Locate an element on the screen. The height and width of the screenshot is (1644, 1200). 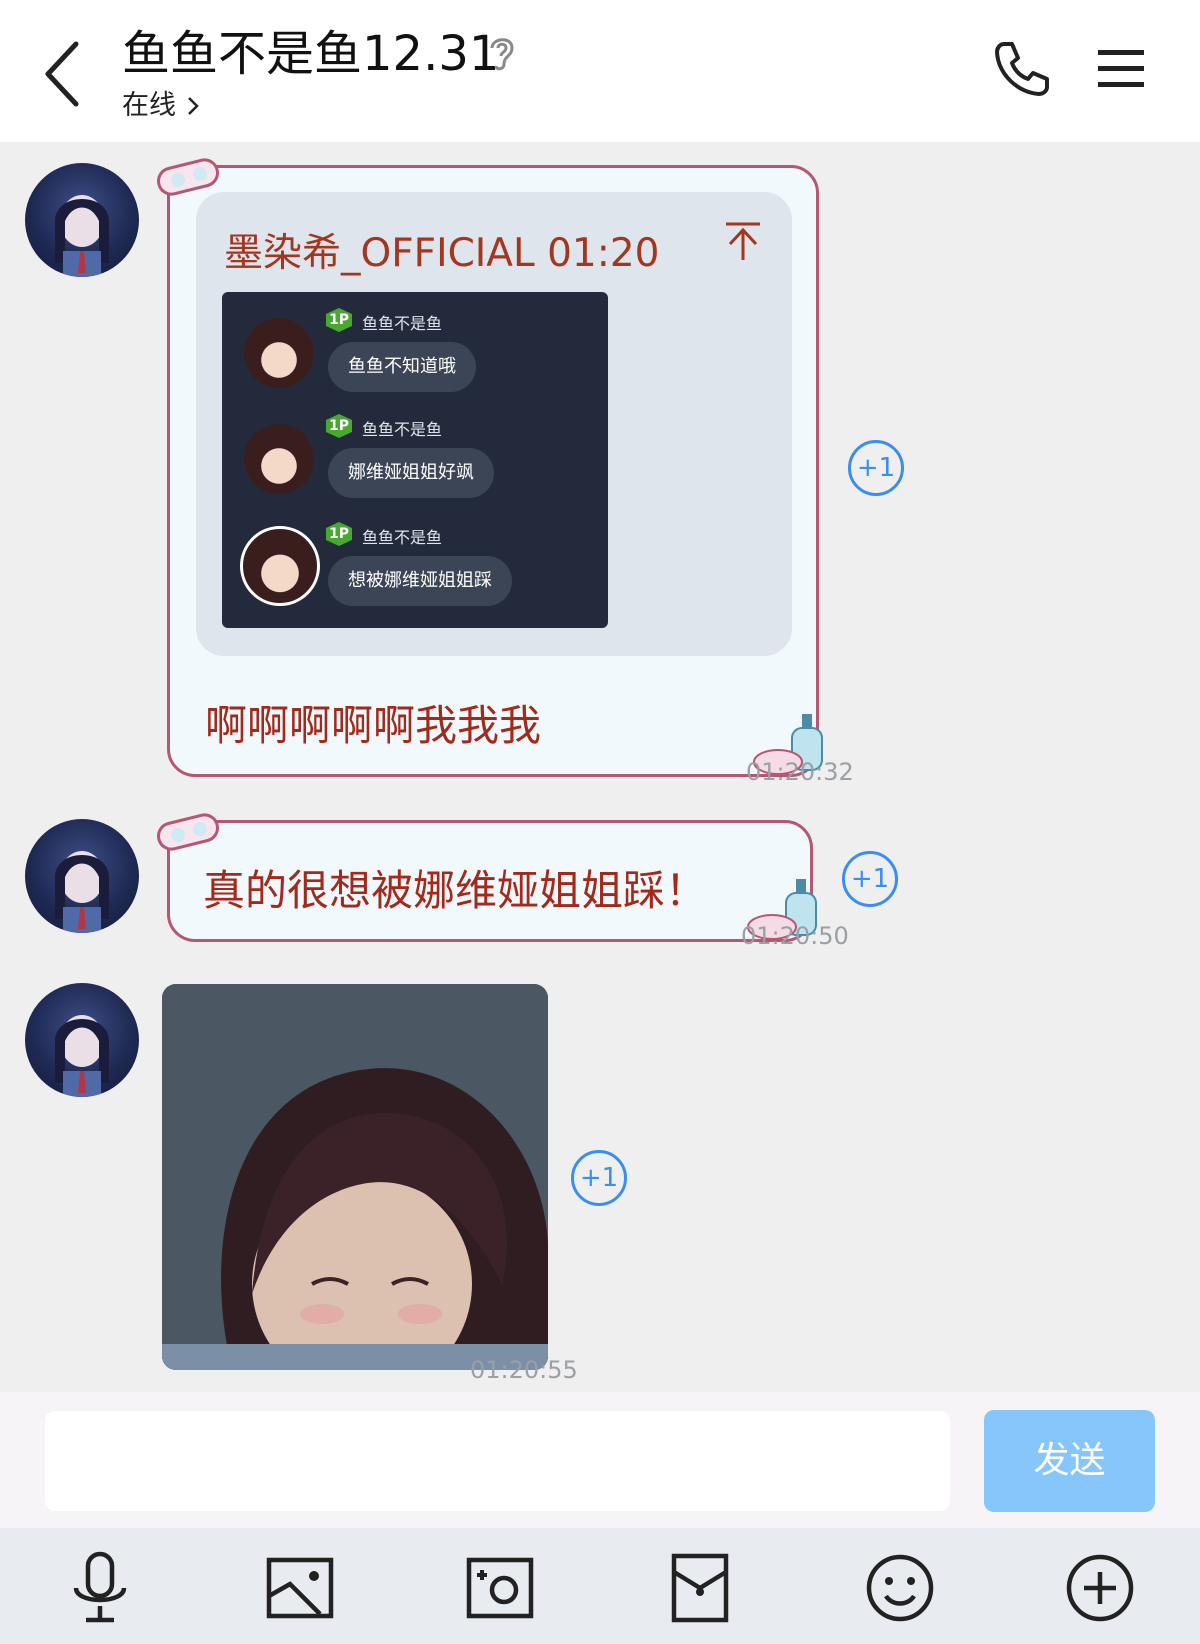
emoji-icon is located at coordinates (900, 1588).